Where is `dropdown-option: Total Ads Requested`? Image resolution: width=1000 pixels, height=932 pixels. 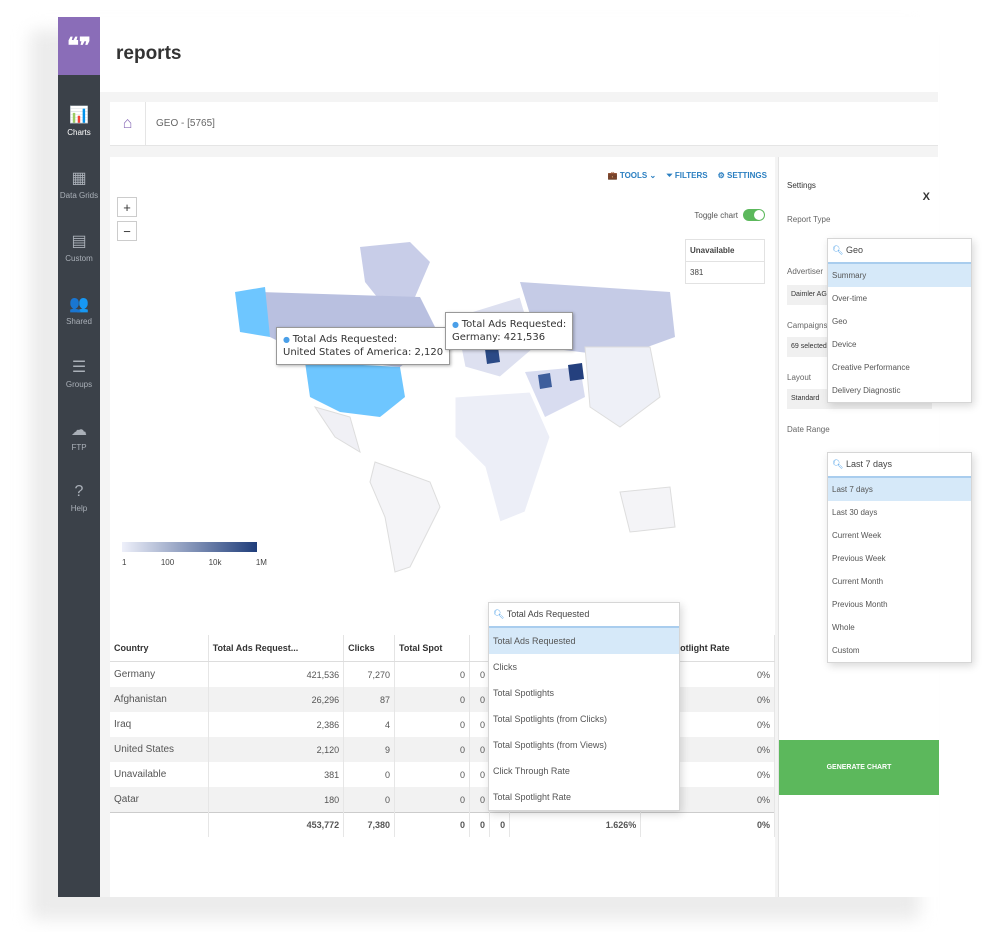
dropdown-option: Total Ads Requested is located at coordinates (584, 641).